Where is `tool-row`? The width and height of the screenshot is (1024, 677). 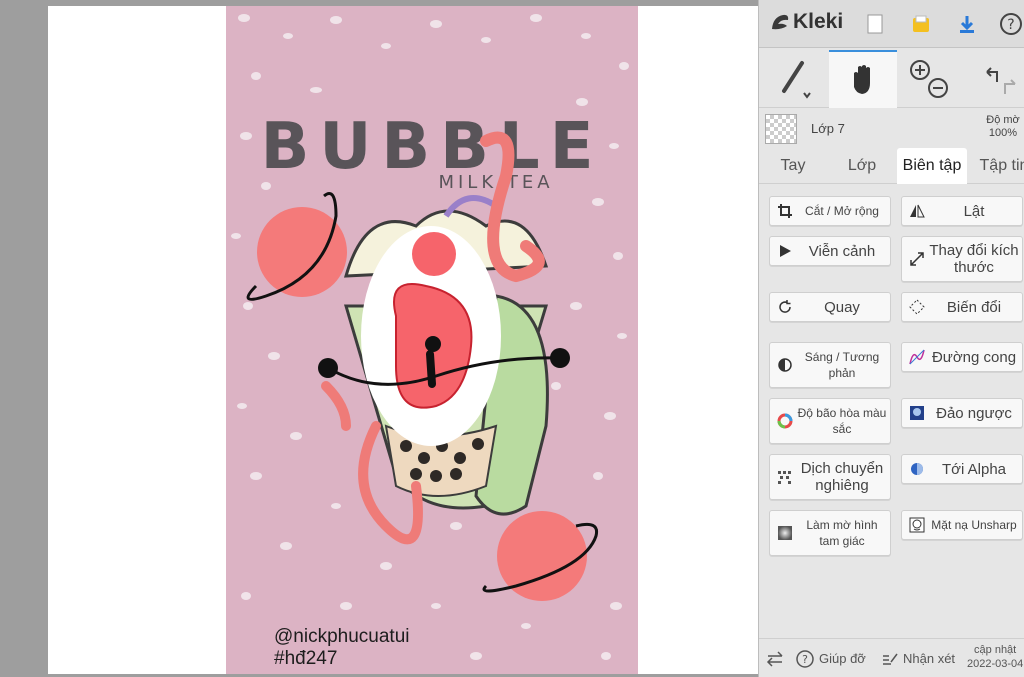 tool-row is located at coordinates (891, 79).